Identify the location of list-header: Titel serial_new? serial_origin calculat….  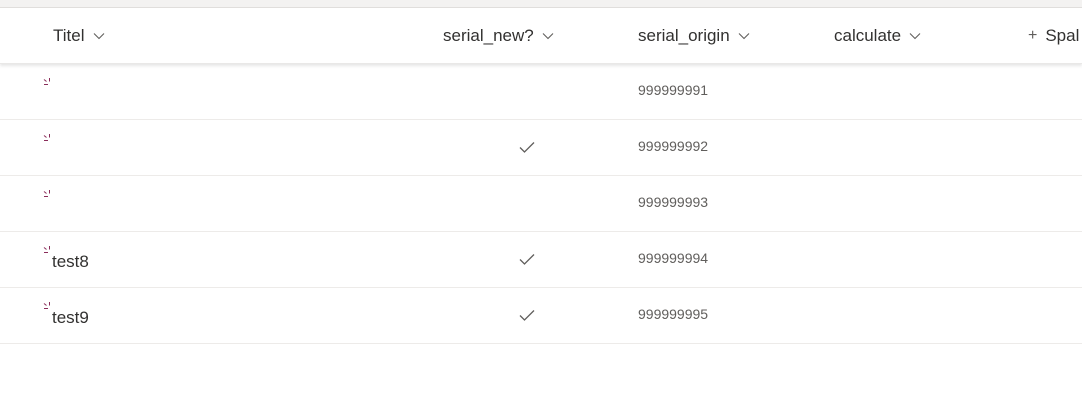
(541, 36).